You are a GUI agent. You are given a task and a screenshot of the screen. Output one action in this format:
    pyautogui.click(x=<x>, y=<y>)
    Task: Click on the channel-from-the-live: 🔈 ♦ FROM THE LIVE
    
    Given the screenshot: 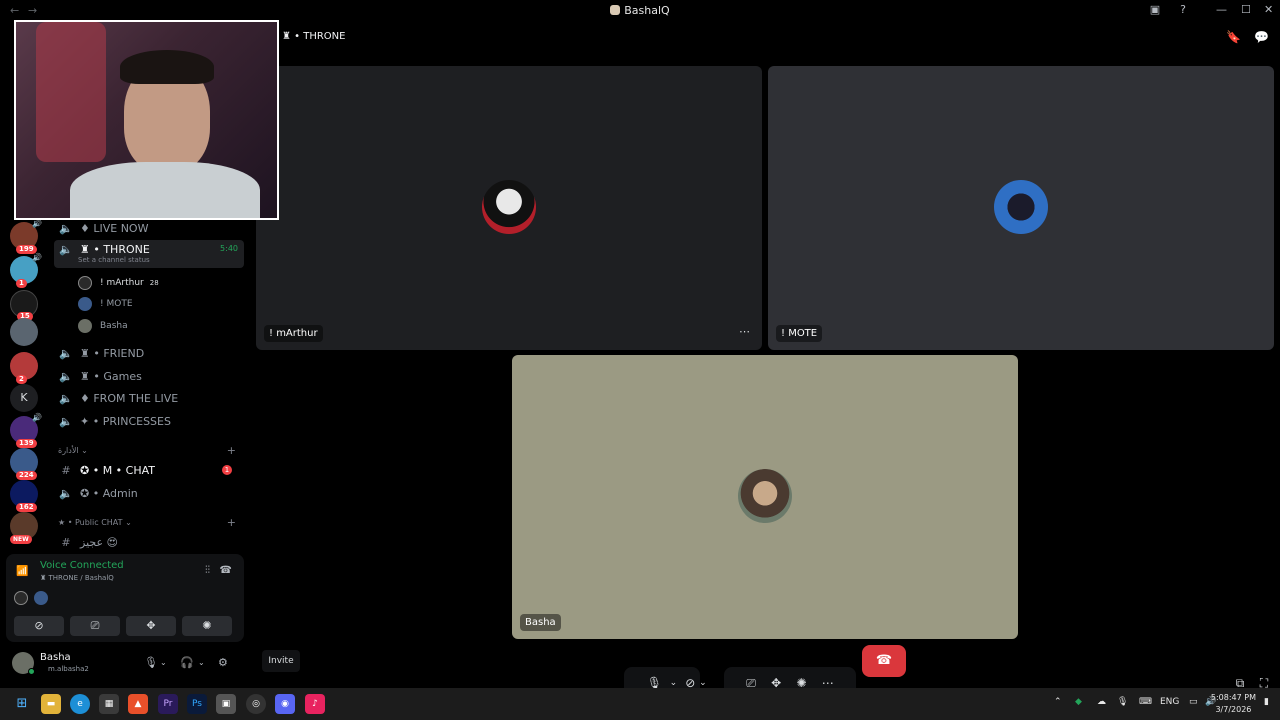 What is the action you would take?
    pyautogui.click(x=149, y=398)
    